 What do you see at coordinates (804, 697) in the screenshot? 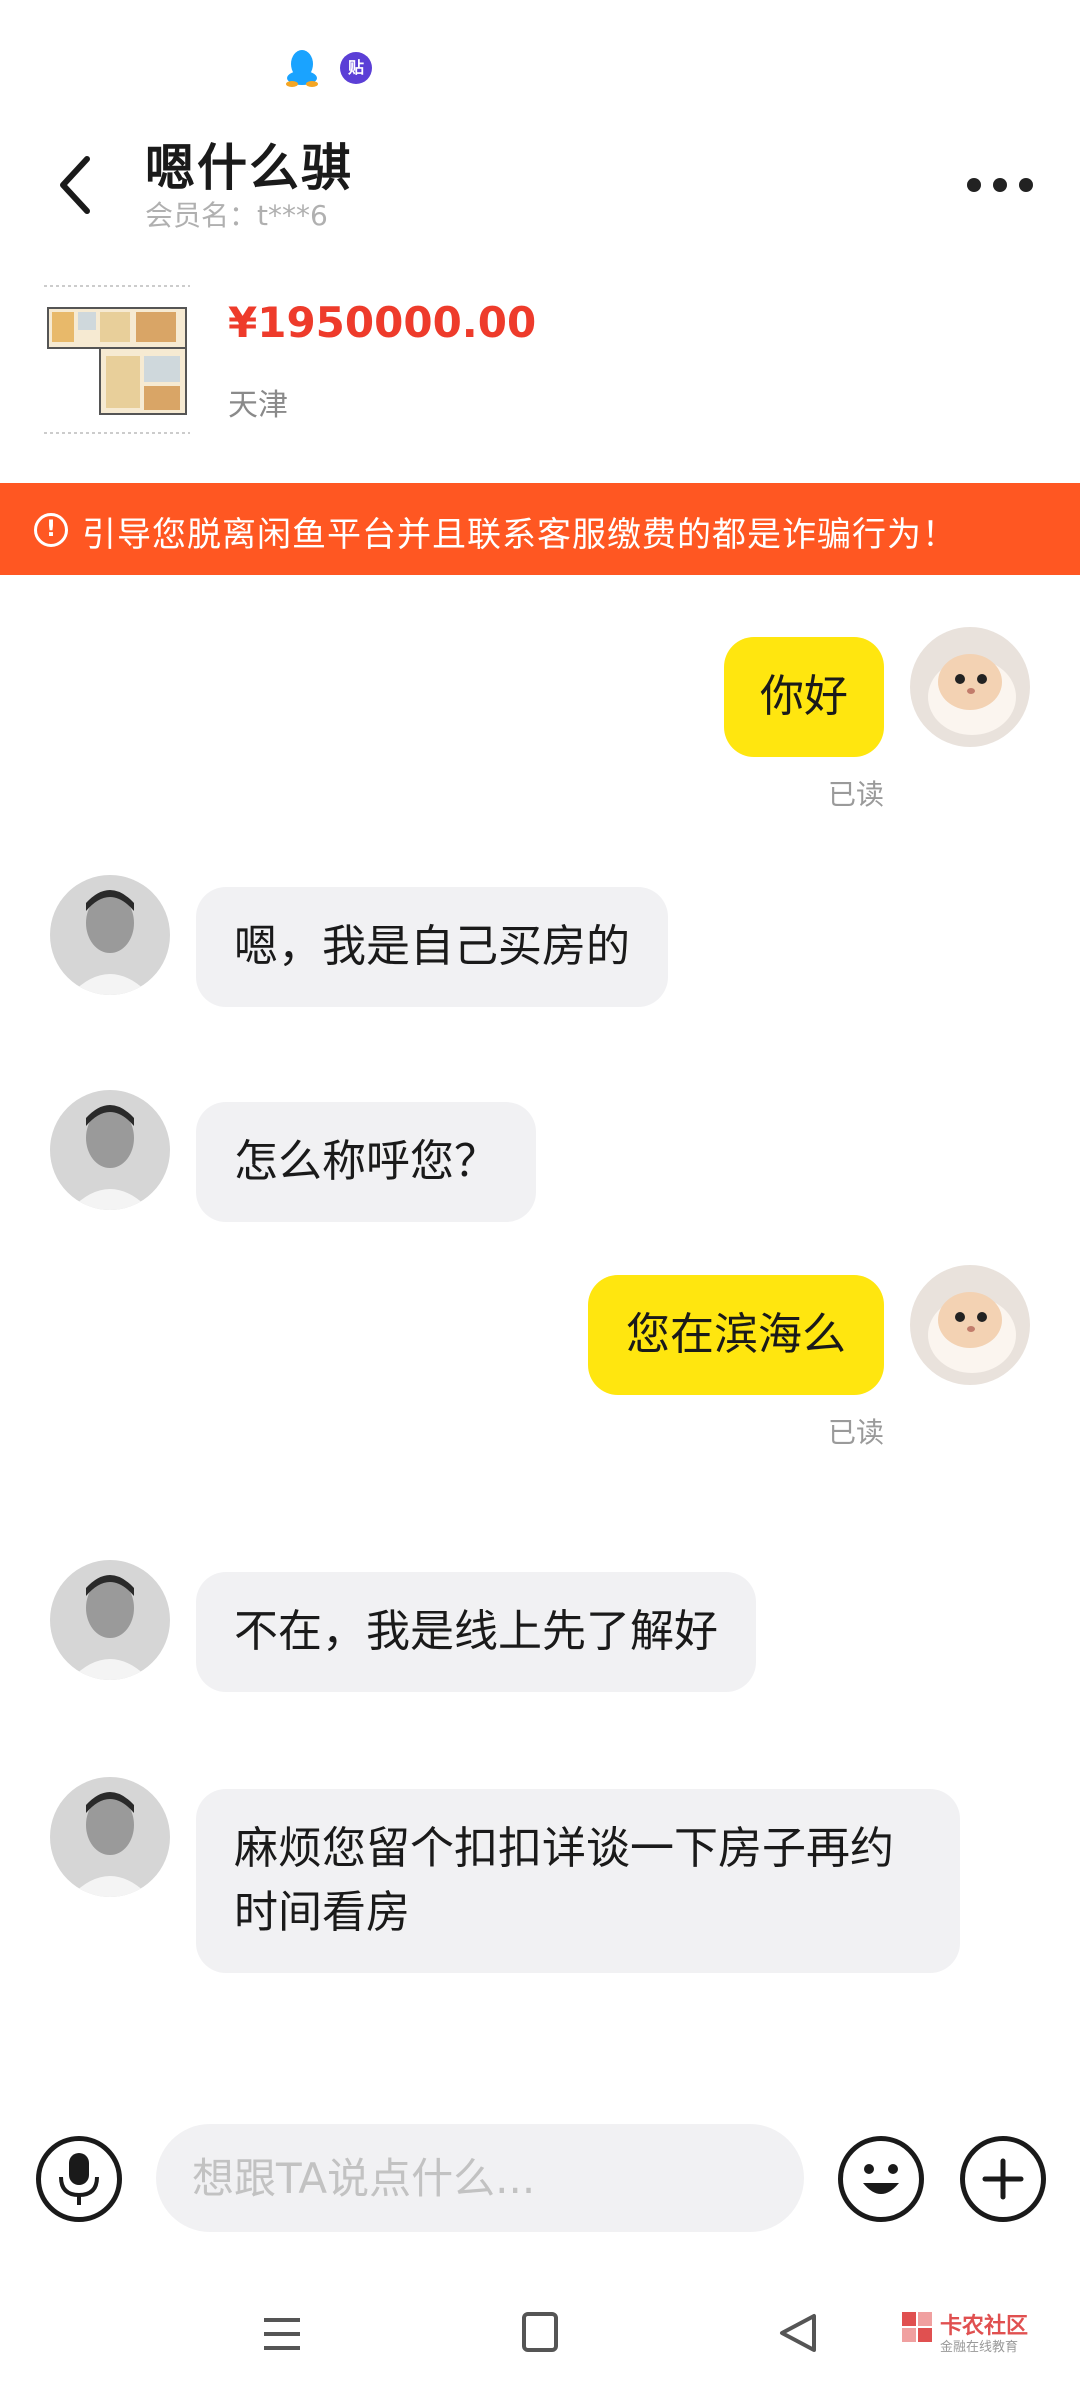
I see `message-bubble: 你好` at bounding box center [804, 697].